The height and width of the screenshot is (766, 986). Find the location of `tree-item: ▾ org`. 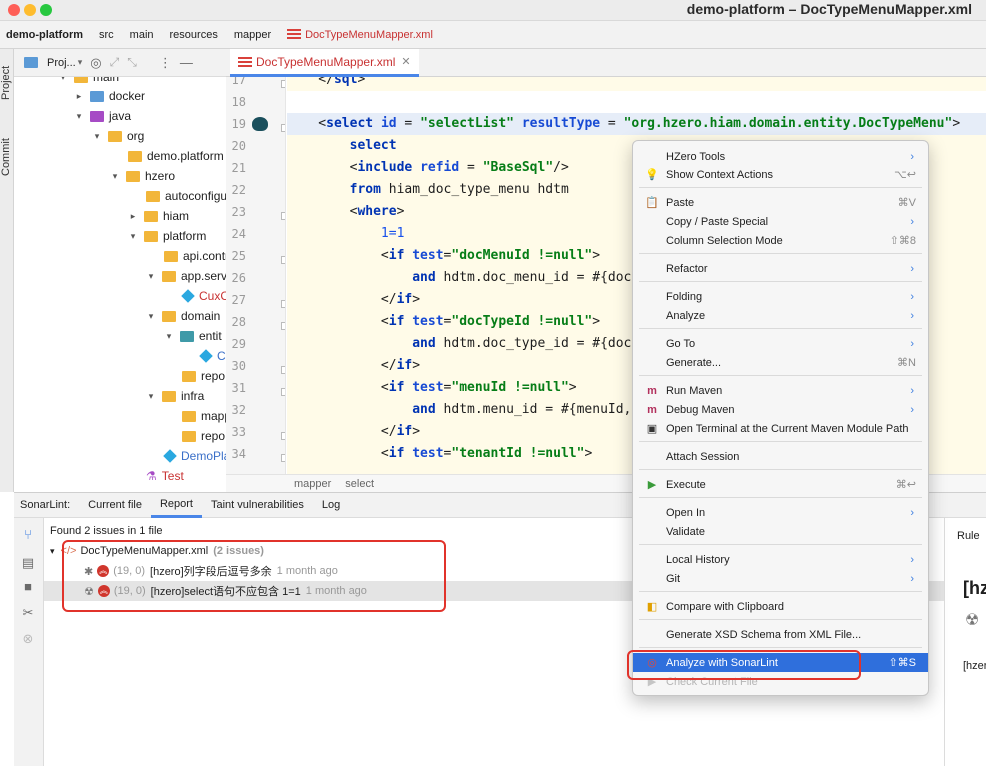

tree-item: ▾ org is located at coordinates (118, 136).